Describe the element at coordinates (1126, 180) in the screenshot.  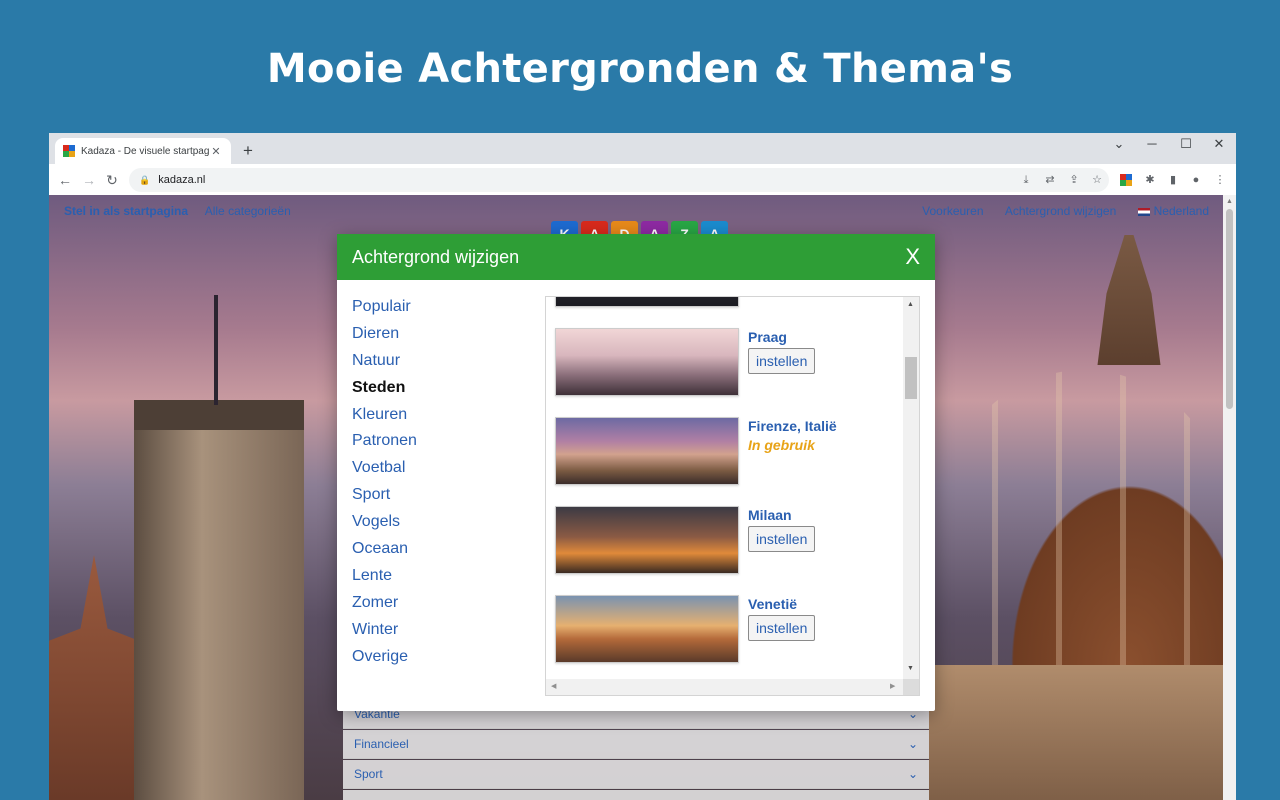
I see `kadaza-extension-icon` at that location.